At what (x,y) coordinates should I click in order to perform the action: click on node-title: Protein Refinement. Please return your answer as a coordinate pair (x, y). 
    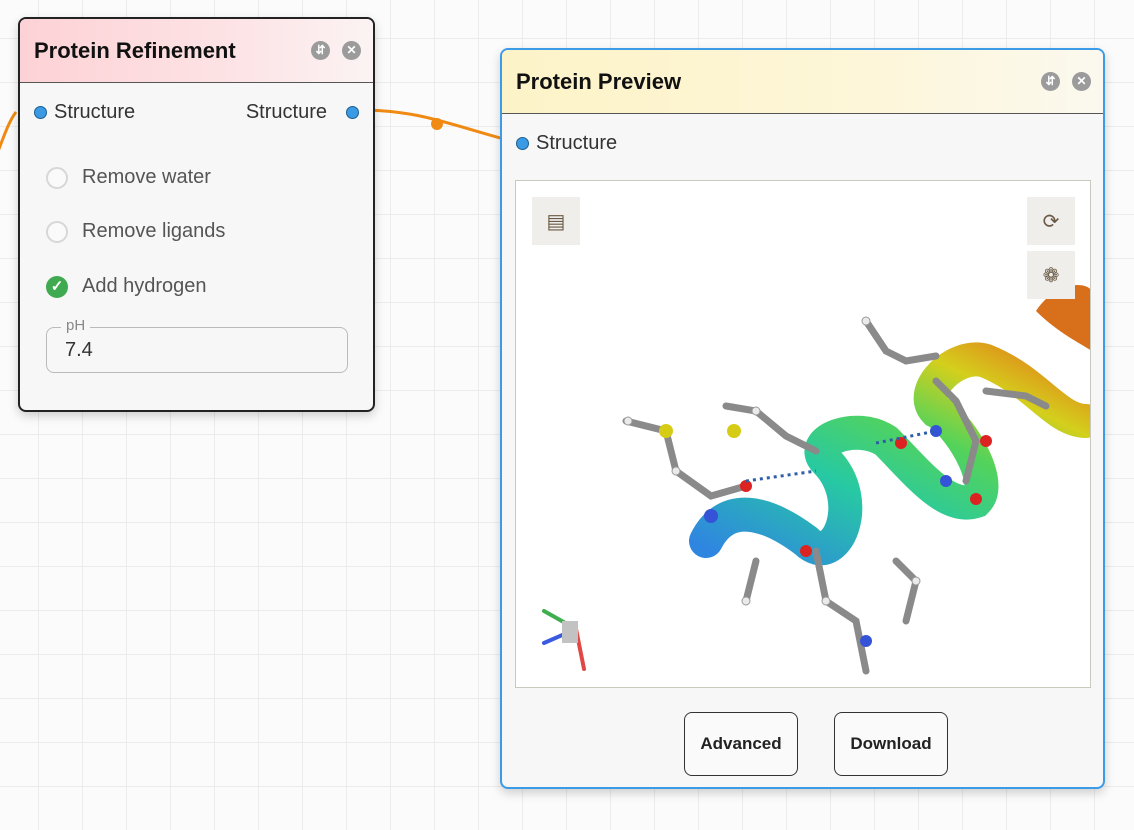
    Looking at the image, I should click on (135, 50).